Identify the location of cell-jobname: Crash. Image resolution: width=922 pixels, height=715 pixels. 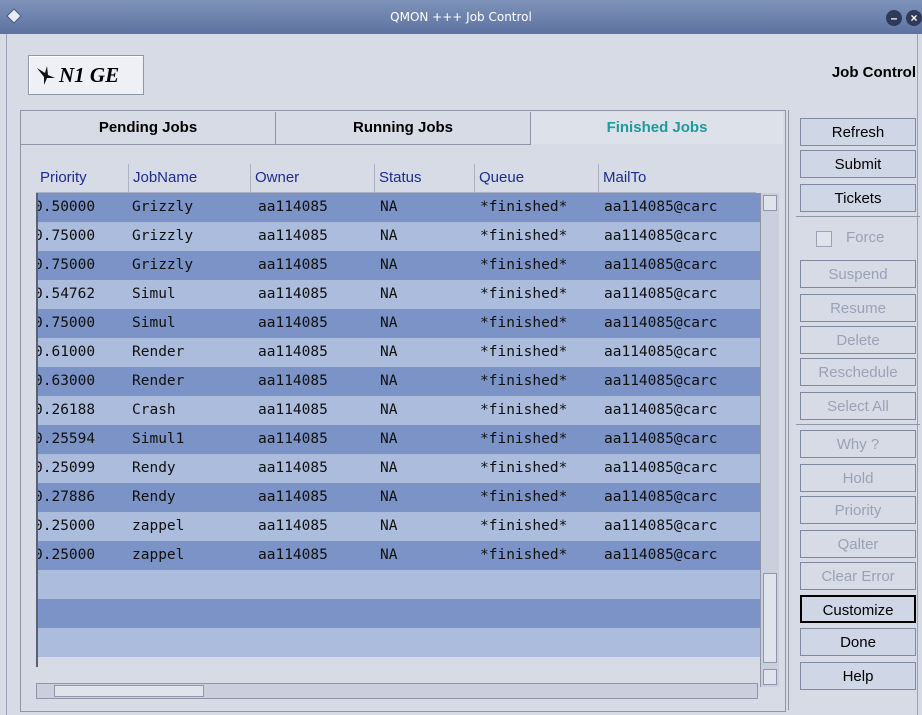
(154, 410).